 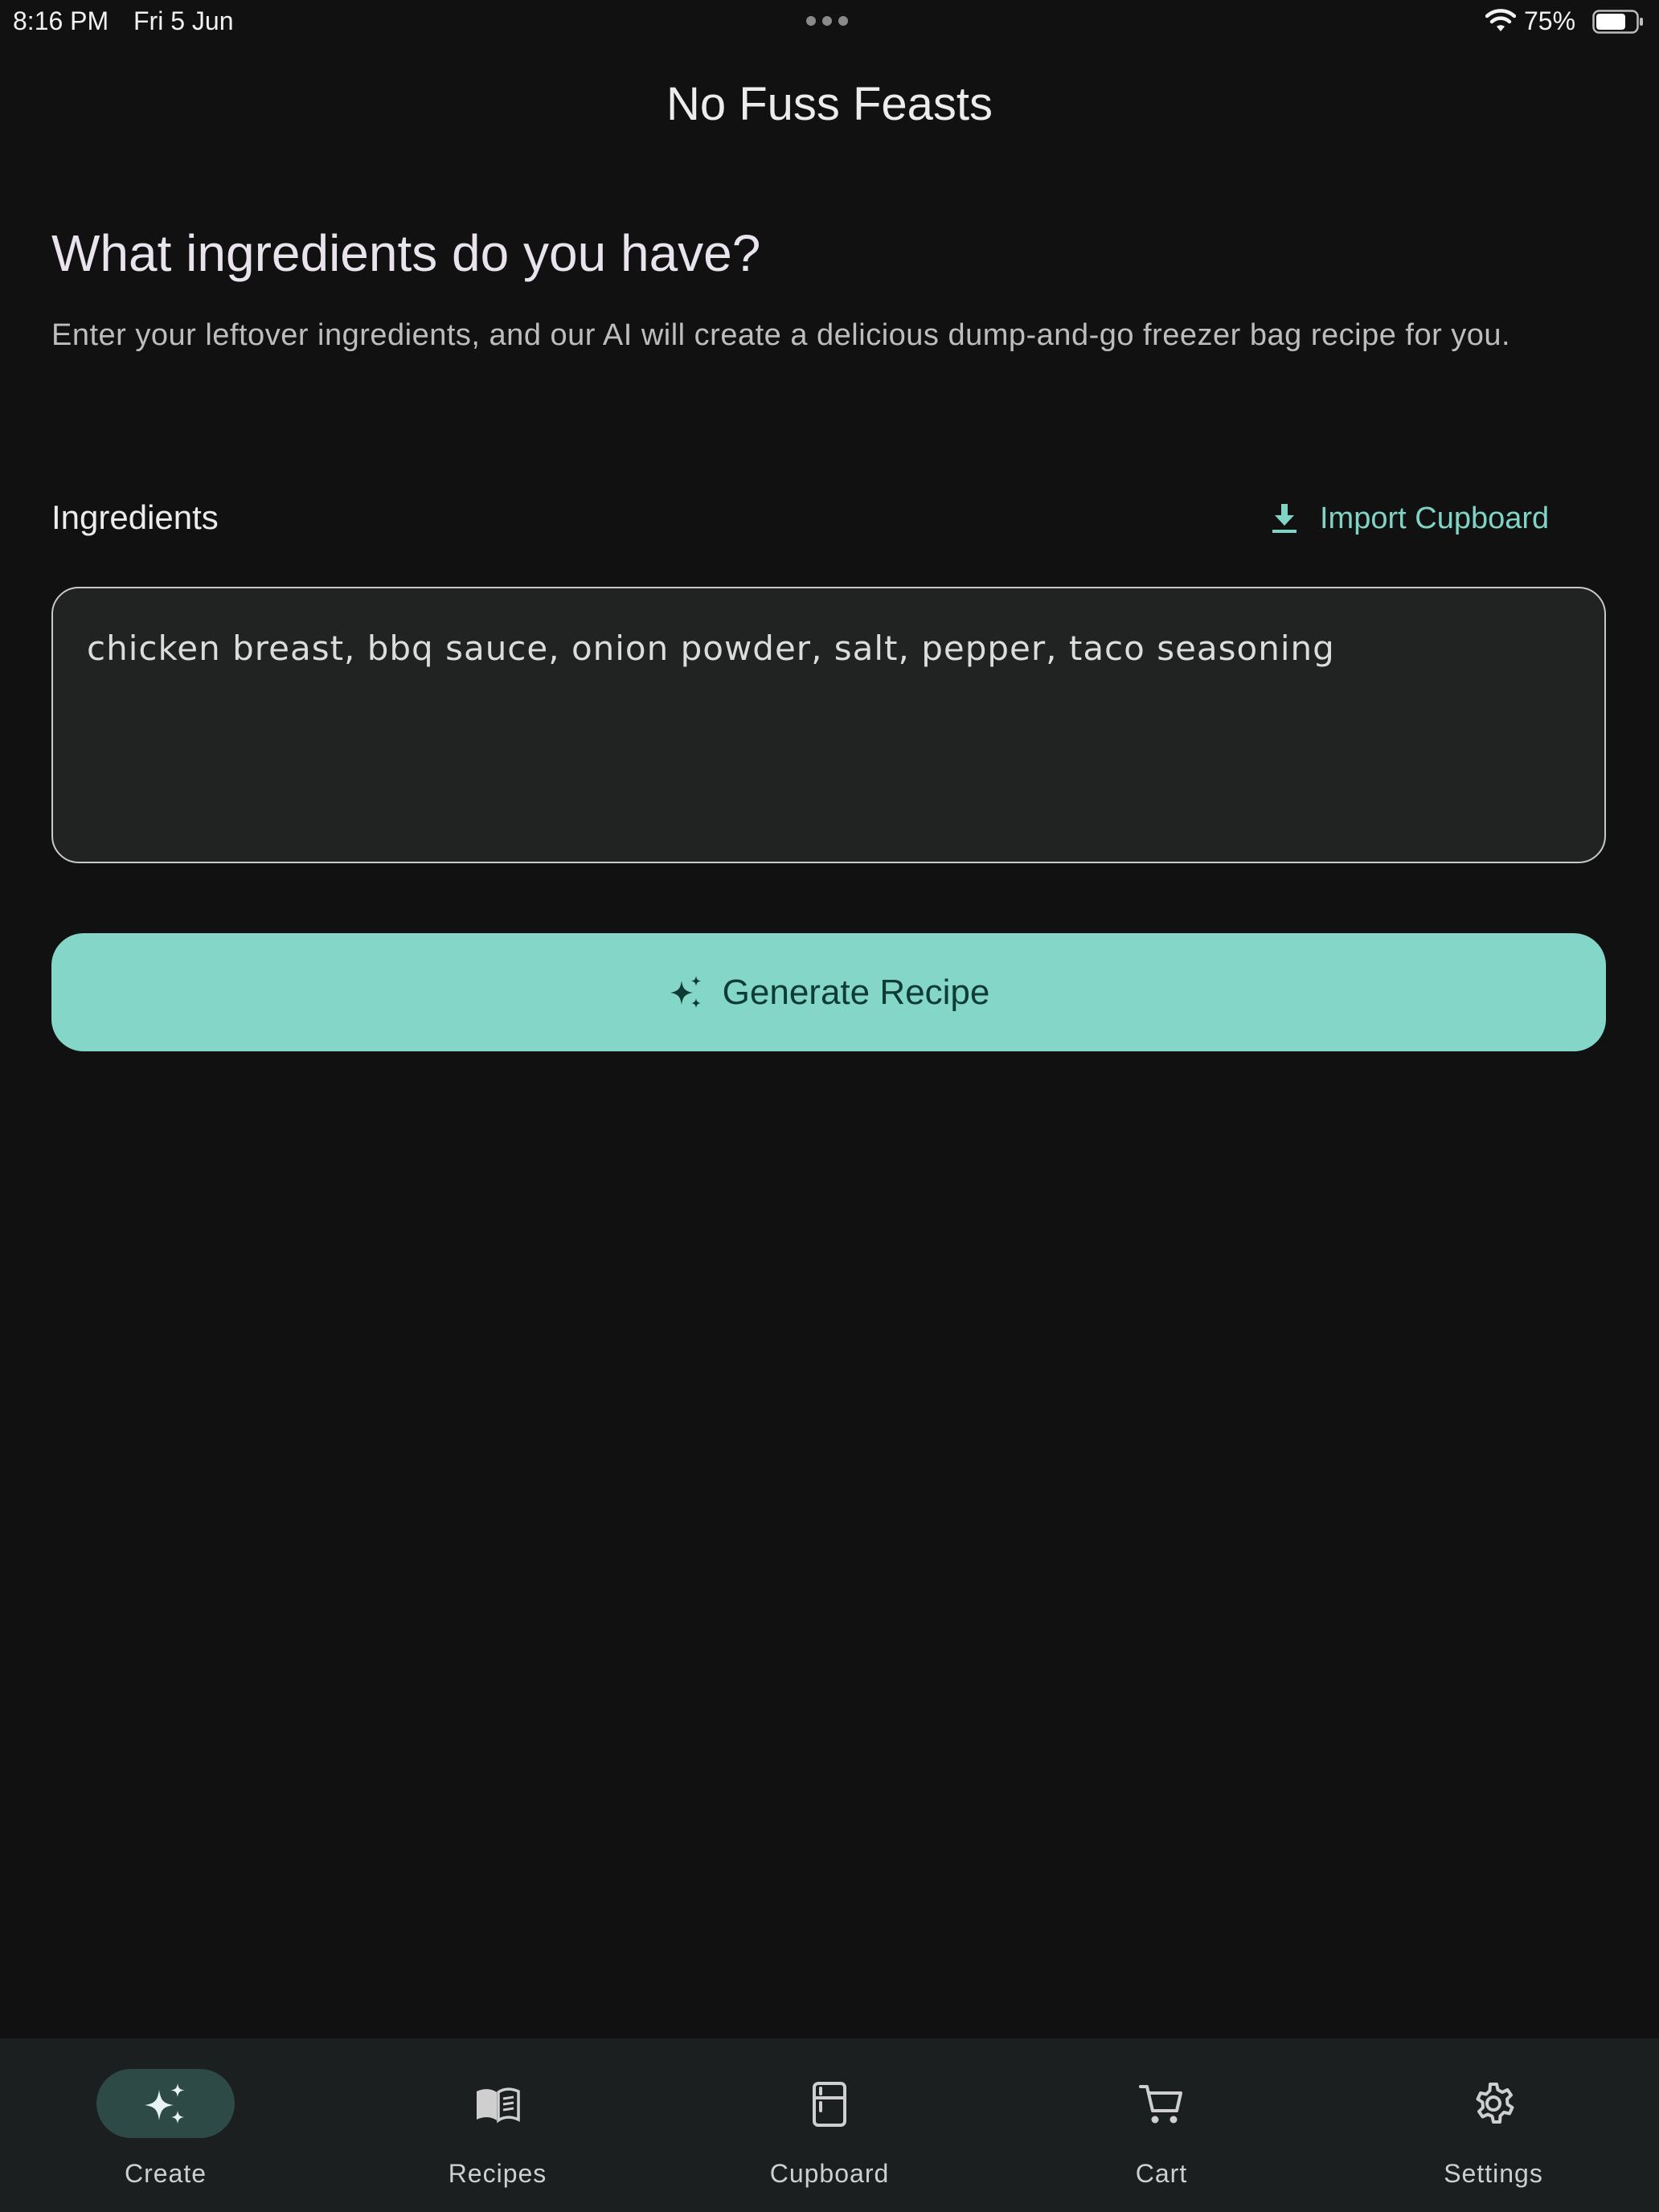 What do you see at coordinates (497, 2125) in the screenshot?
I see `nav-item-recipes: Recipes` at bounding box center [497, 2125].